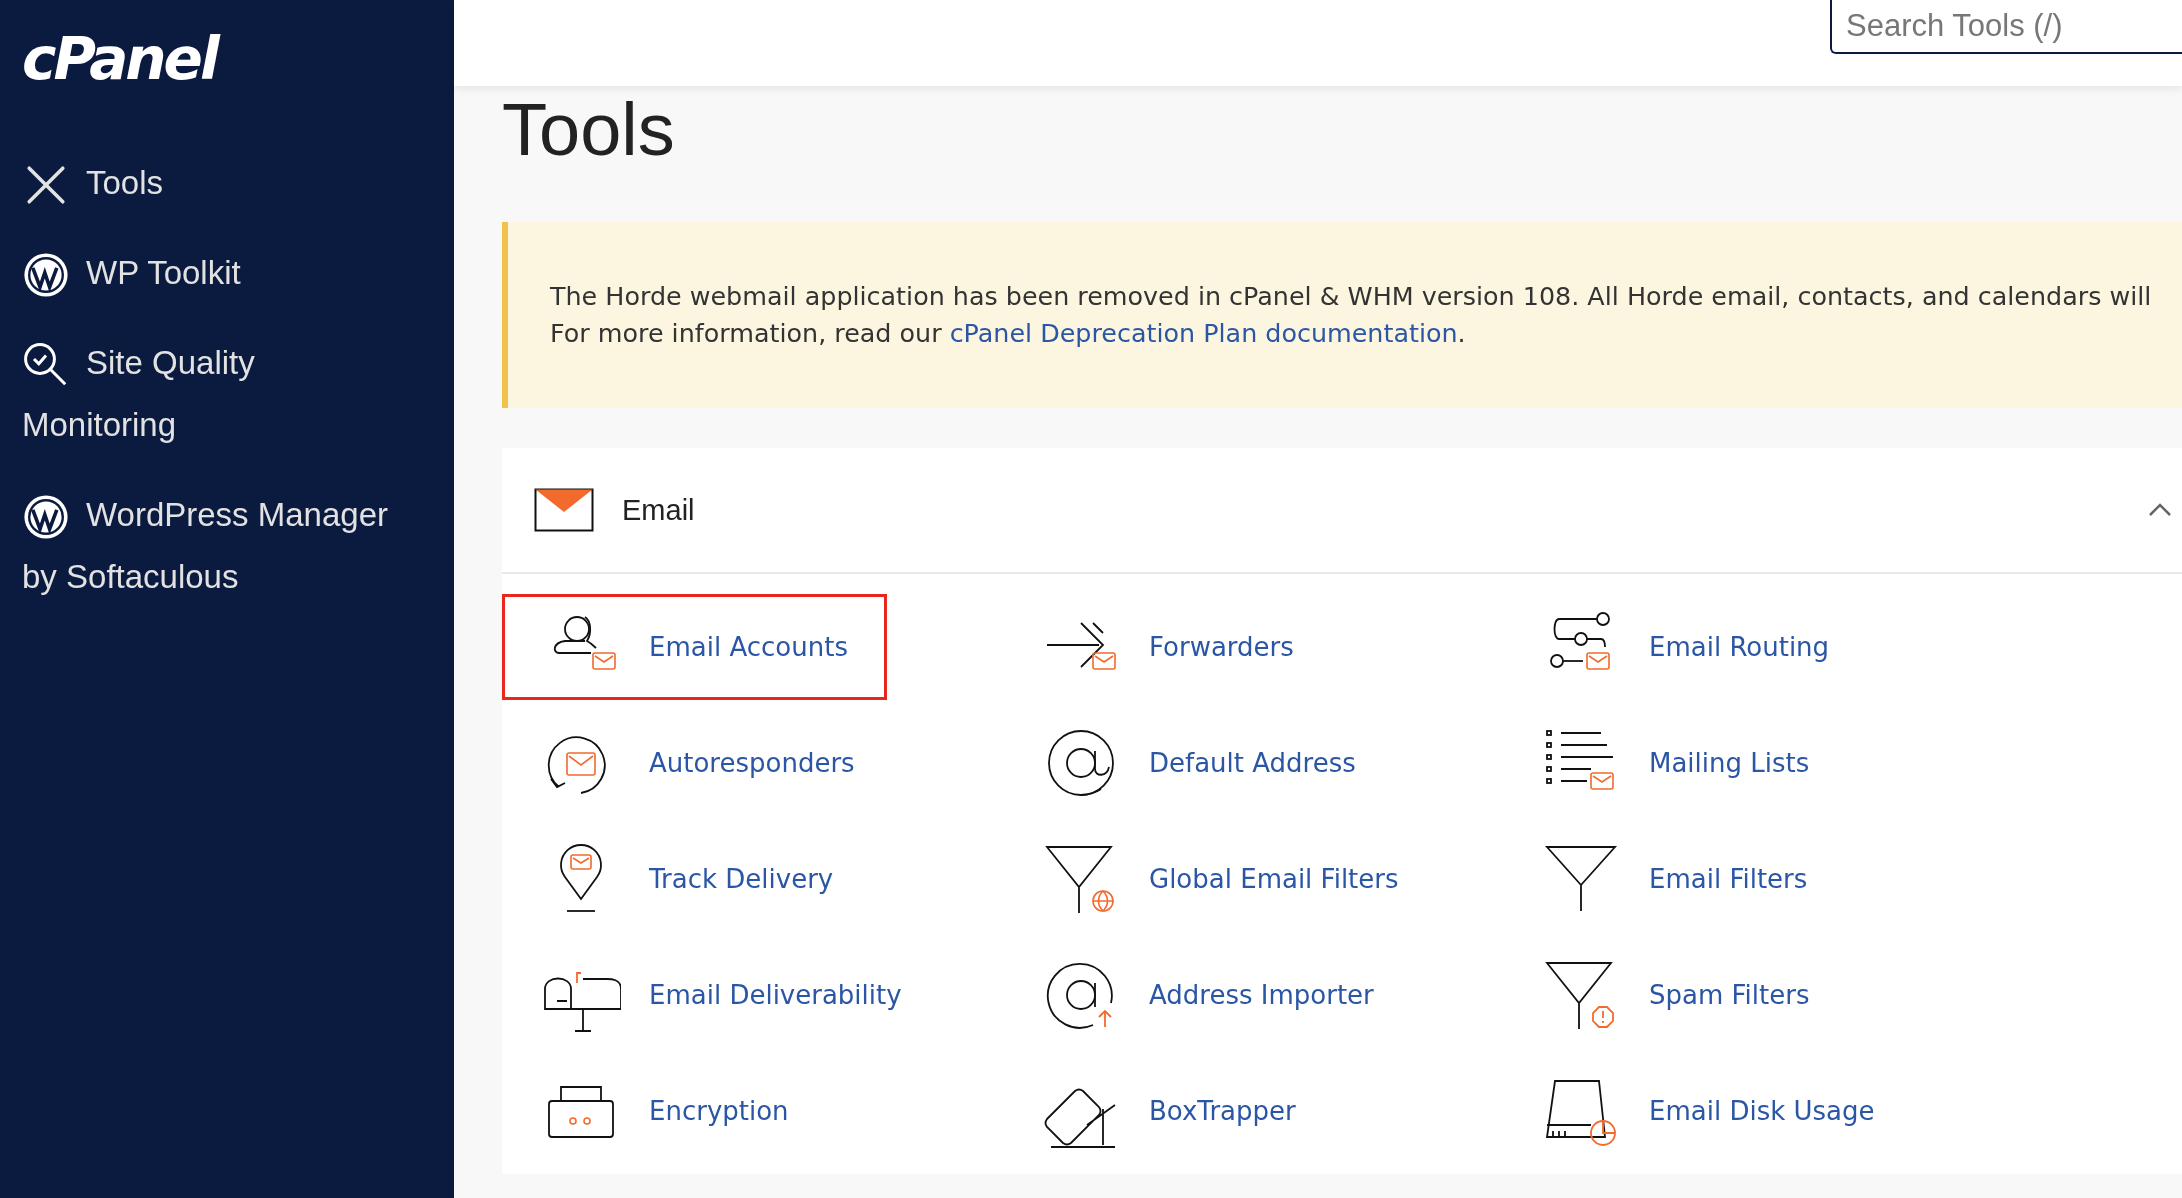 Image resolution: width=2182 pixels, height=1198 pixels. Describe the element at coordinates (1351, 296) in the screenshot. I see `notice-text: The Horde webmail application has been removed in cPanel & WHM version 108. All Horde email, contacts, and calendars will` at that location.